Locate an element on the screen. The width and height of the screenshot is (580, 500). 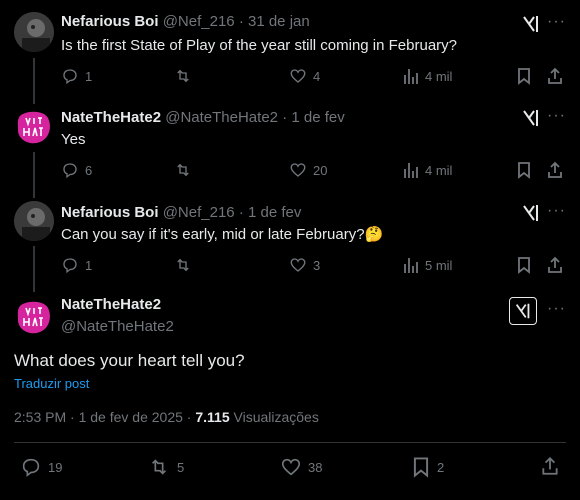
views-button: 5 mil is located at coordinates (427, 265).